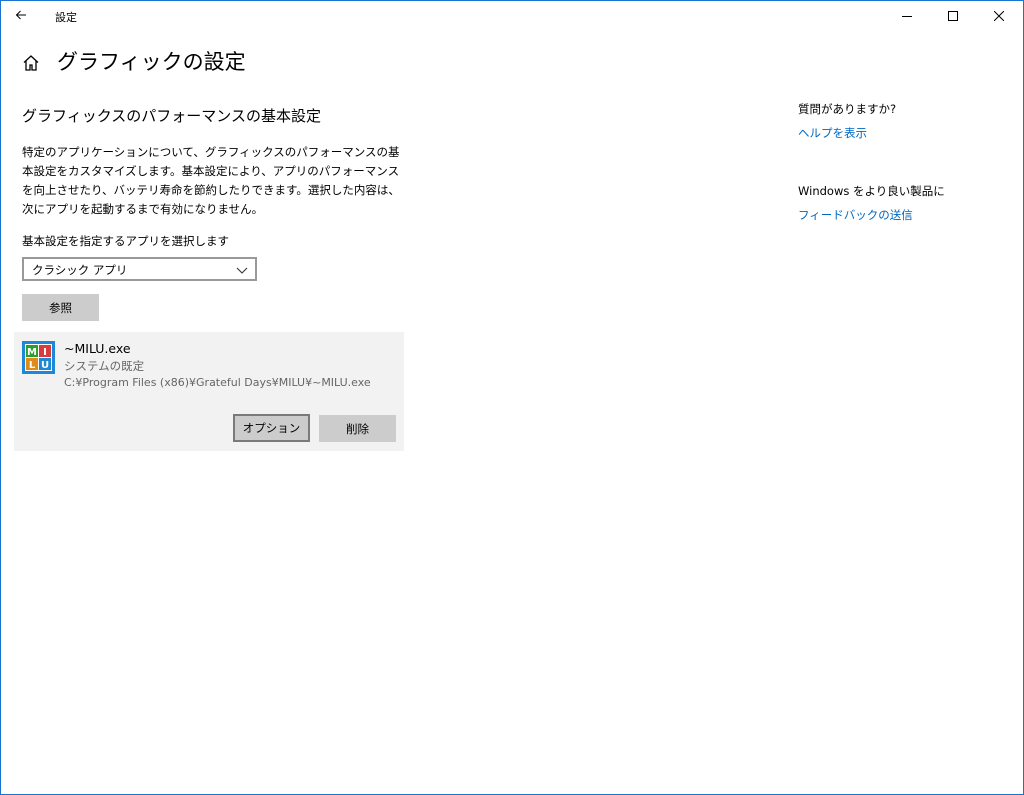 The width and height of the screenshot is (1024, 795). I want to click on back-button, so click(21, 15).